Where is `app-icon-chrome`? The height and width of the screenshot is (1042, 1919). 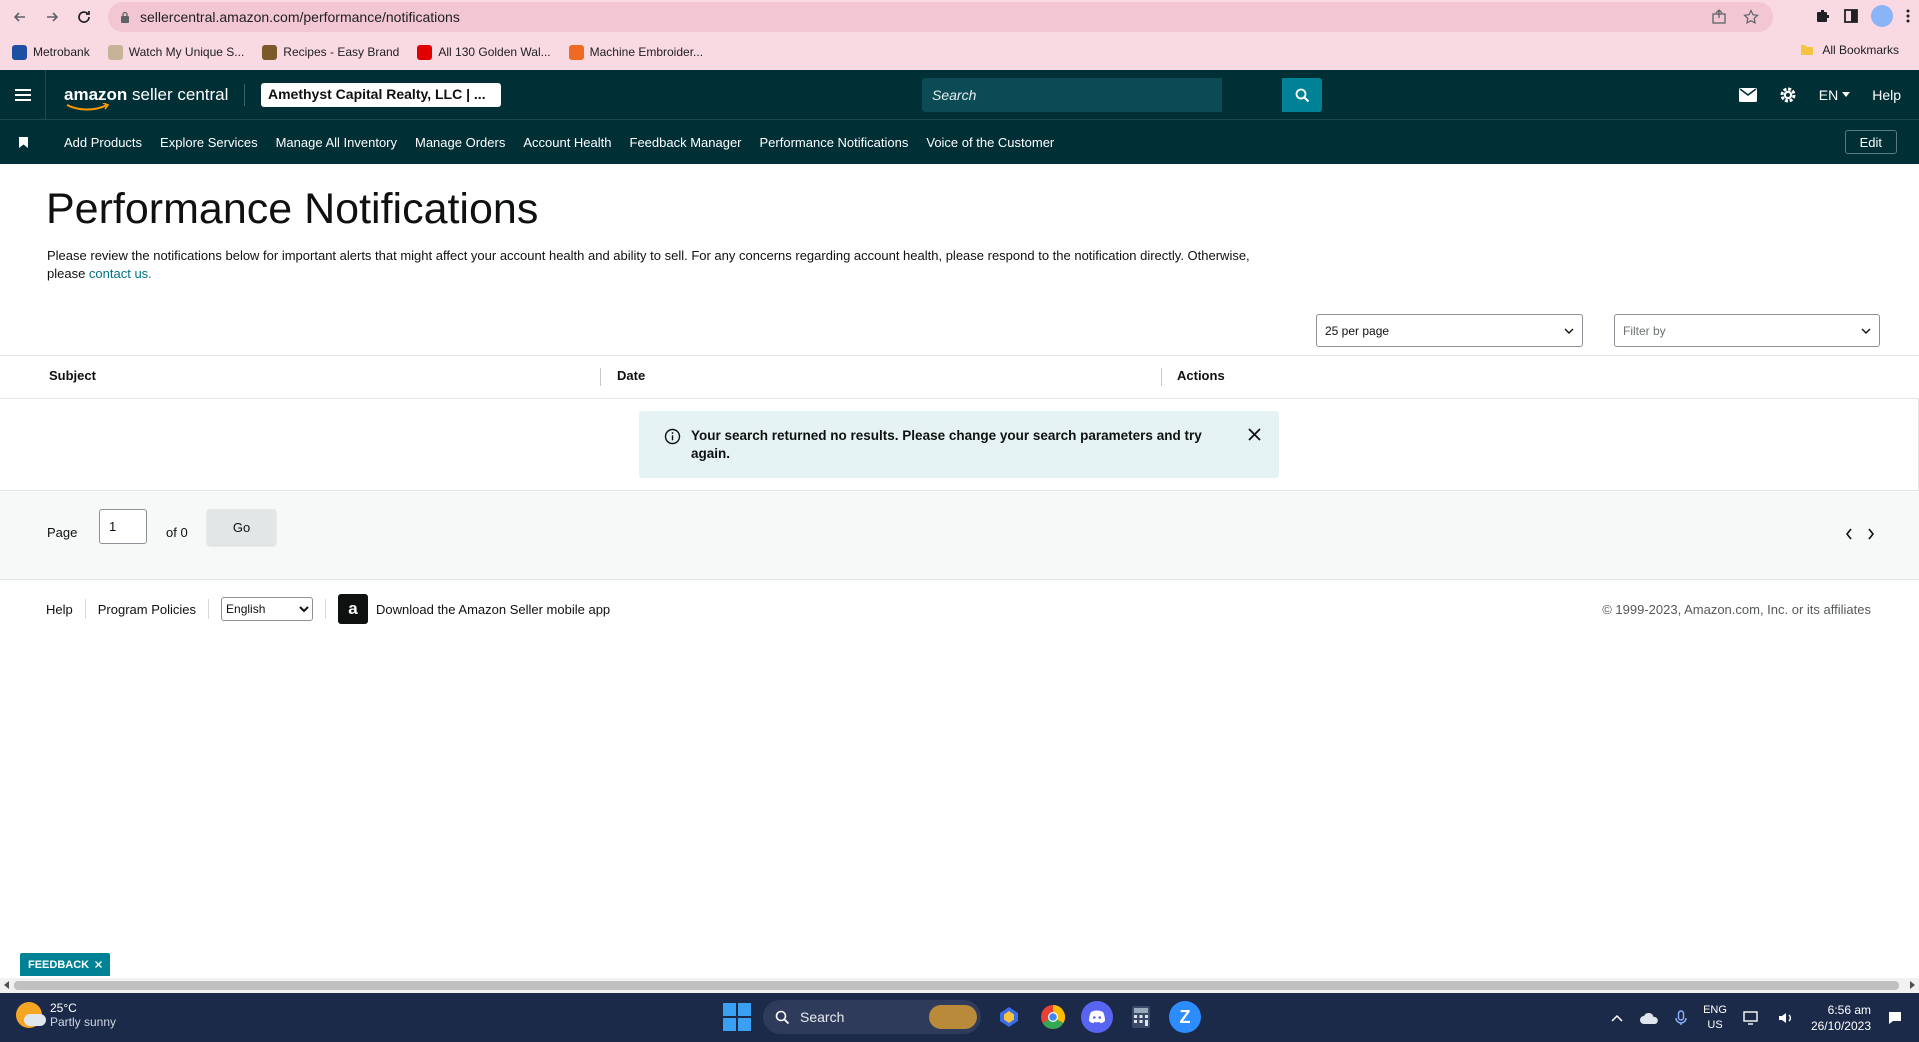 app-icon-chrome is located at coordinates (1053, 1017).